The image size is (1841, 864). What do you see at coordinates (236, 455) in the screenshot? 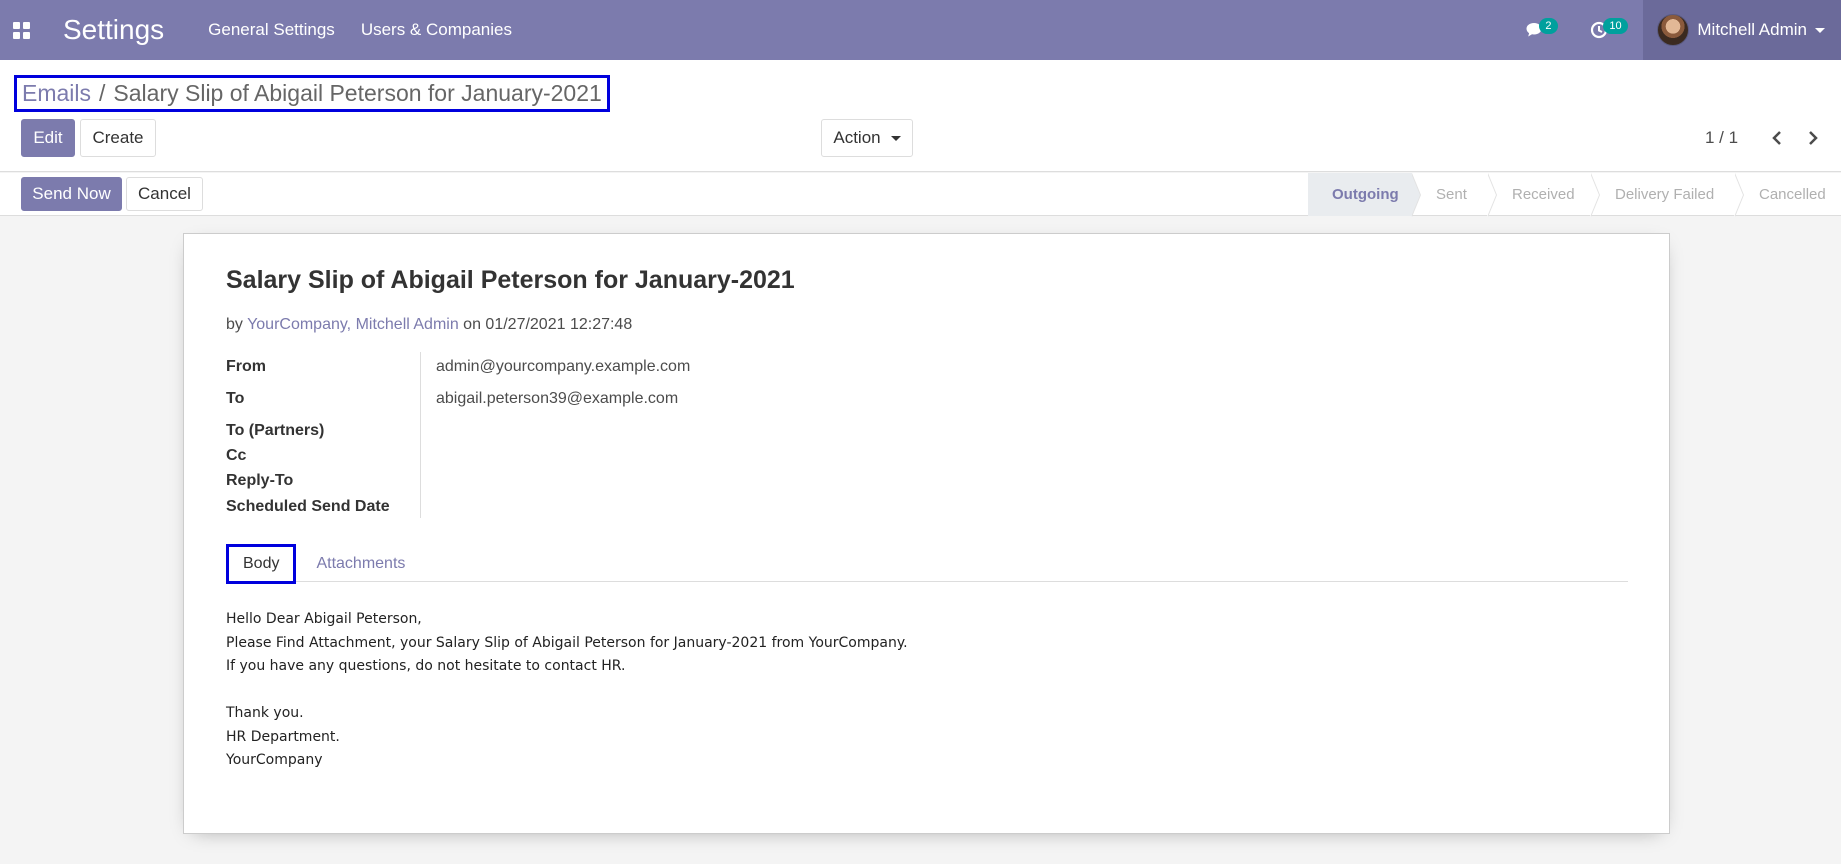
I see `field-label-cc: Cc` at bounding box center [236, 455].